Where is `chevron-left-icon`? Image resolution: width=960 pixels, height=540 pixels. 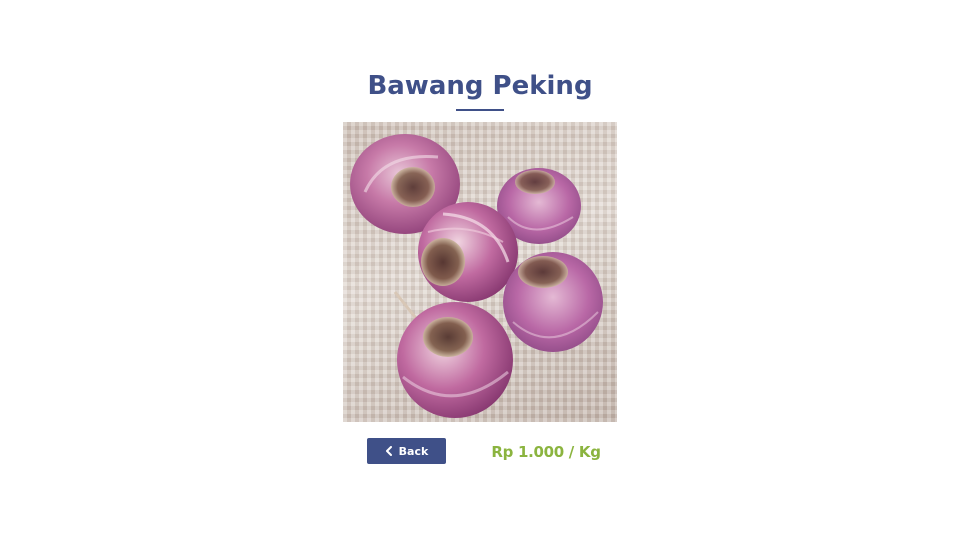
chevron-left-icon is located at coordinates (388, 451).